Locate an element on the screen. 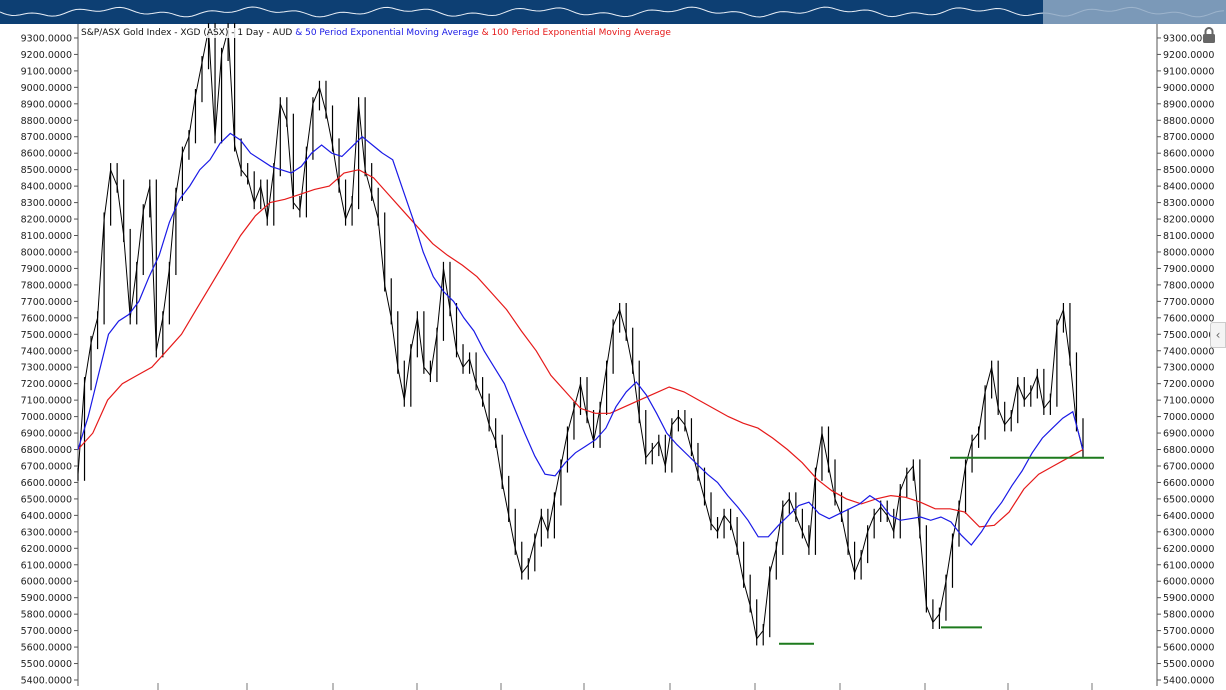 Image resolution: width=1226 pixels, height=690 pixels. y-tick-label-left: 6700.0000 is located at coordinates (46, 466).